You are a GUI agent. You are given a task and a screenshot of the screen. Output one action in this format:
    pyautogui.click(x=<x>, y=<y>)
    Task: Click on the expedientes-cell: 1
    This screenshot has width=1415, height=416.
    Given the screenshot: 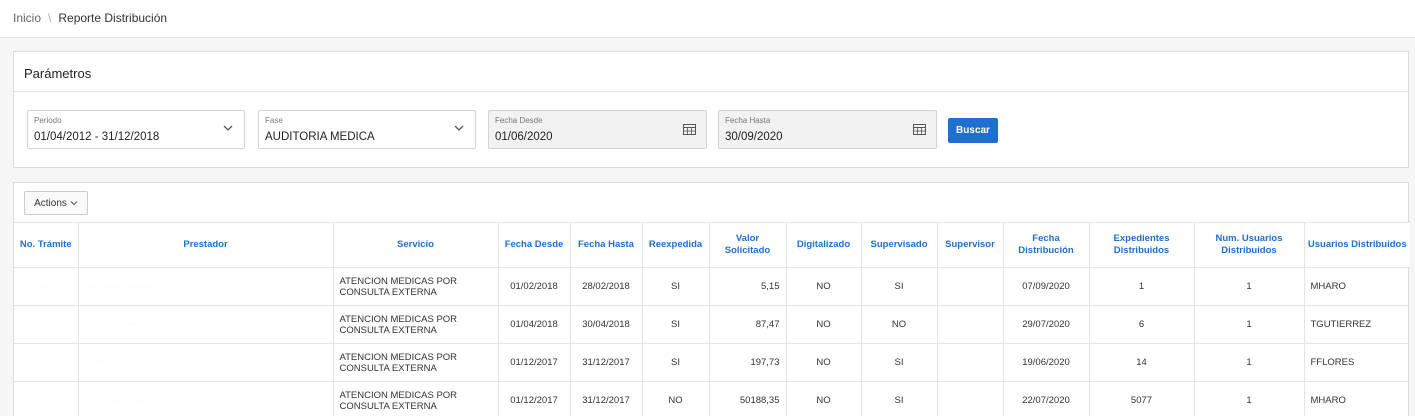 What is the action you would take?
    pyautogui.click(x=1142, y=286)
    